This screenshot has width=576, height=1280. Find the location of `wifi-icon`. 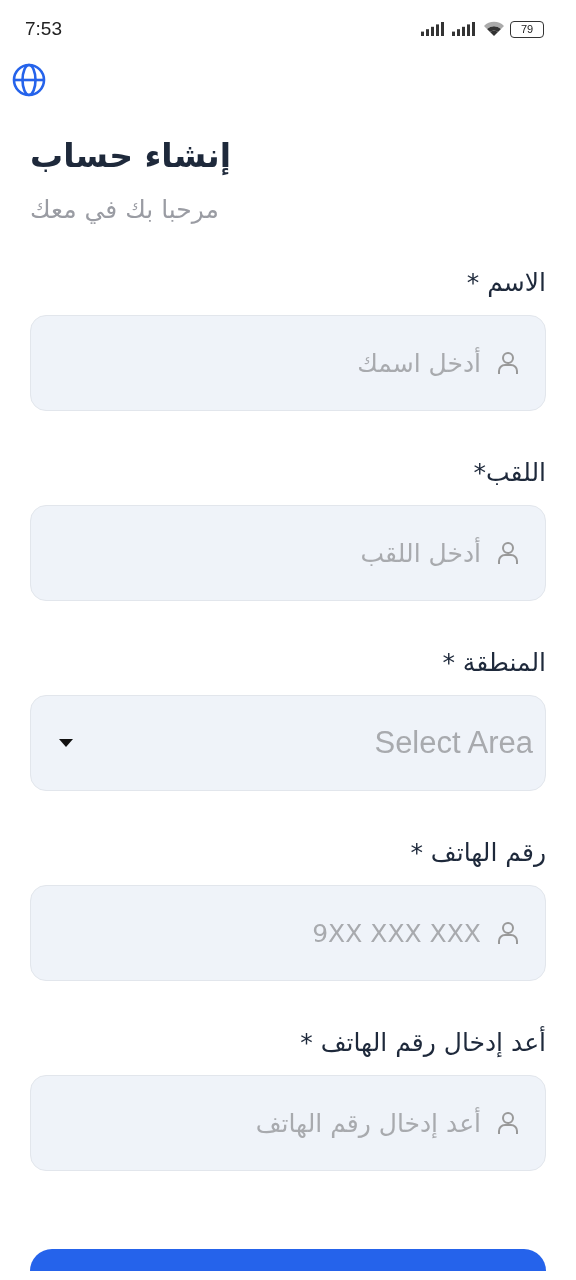

wifi-icon is located at coordinates (494, 29).